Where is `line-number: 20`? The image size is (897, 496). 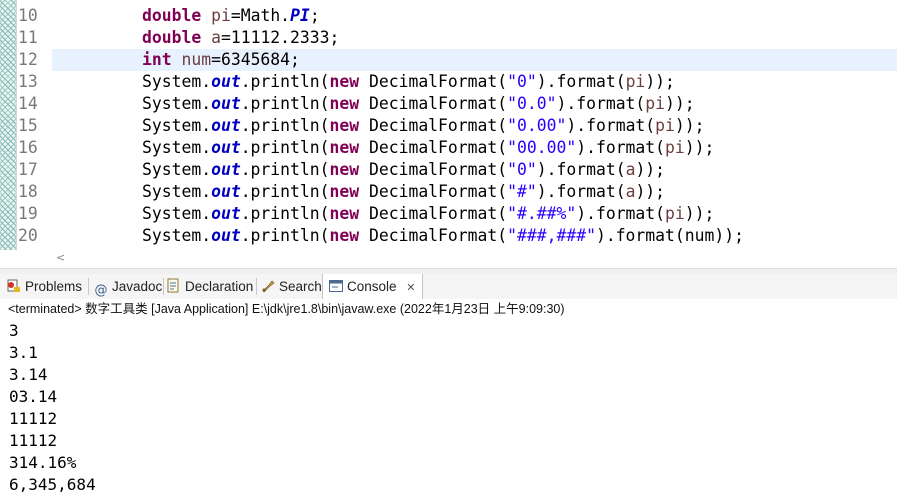
line-number: 20 is located at coordinates (28, 235).